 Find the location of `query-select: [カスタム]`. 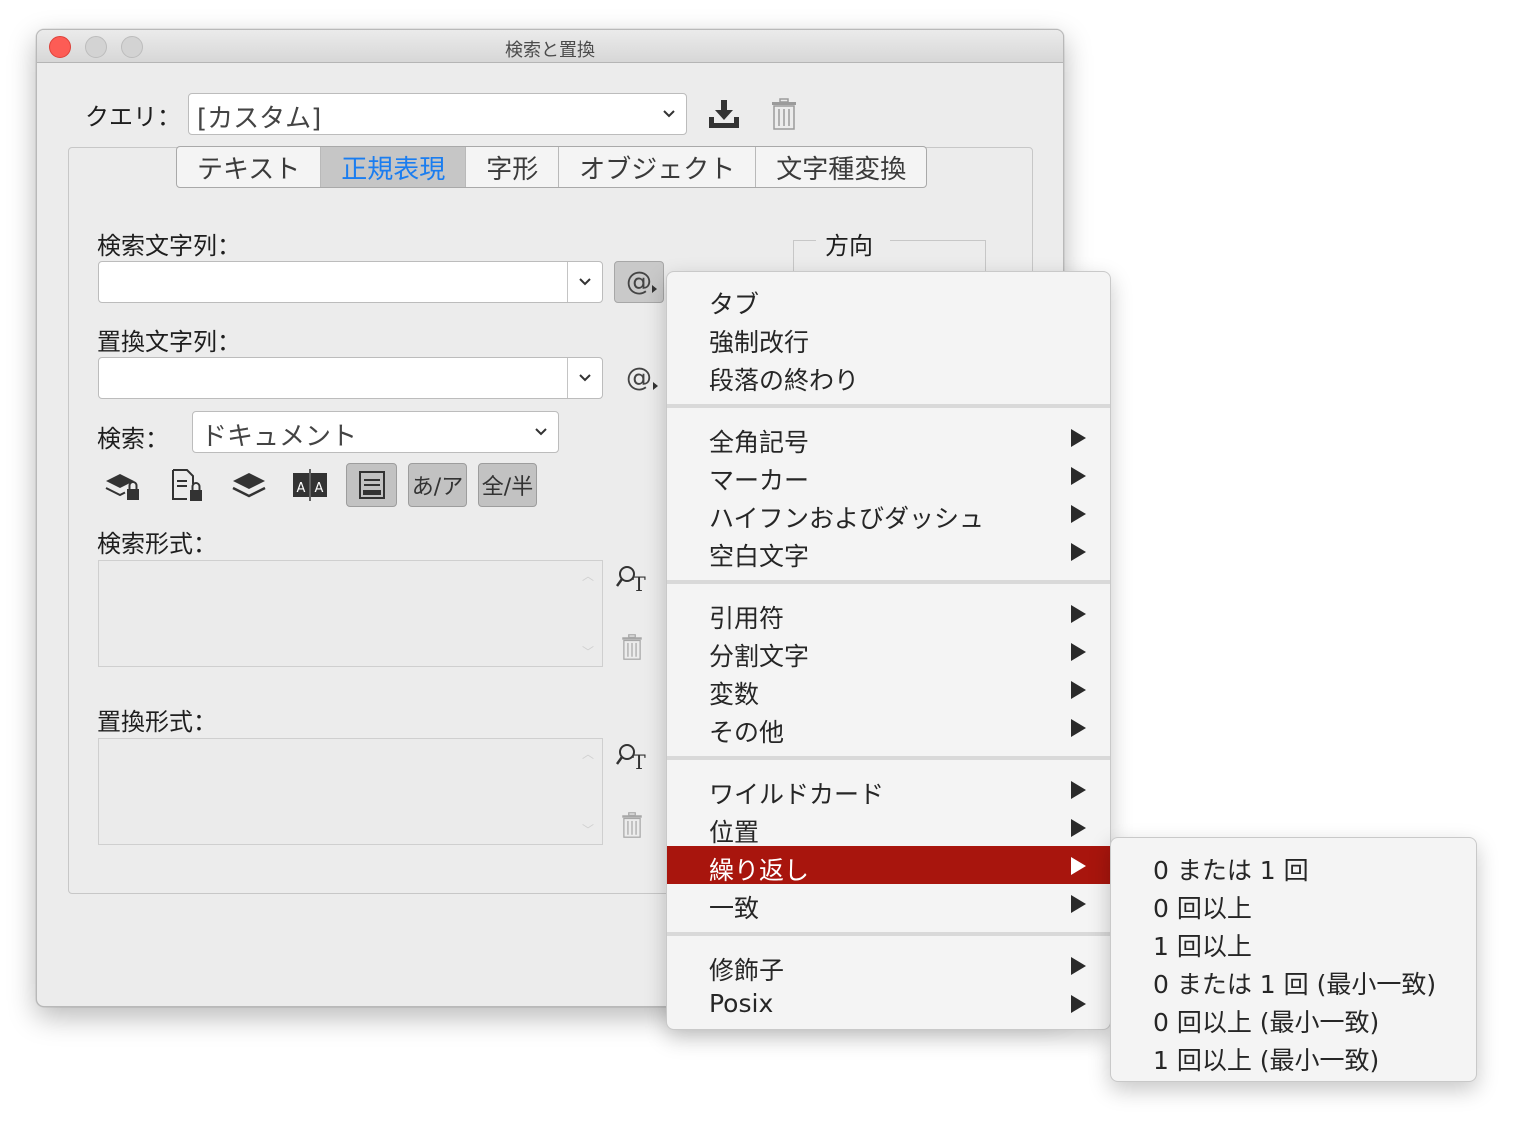

query-select: [カスタム] is located at coordinates (437, 114).